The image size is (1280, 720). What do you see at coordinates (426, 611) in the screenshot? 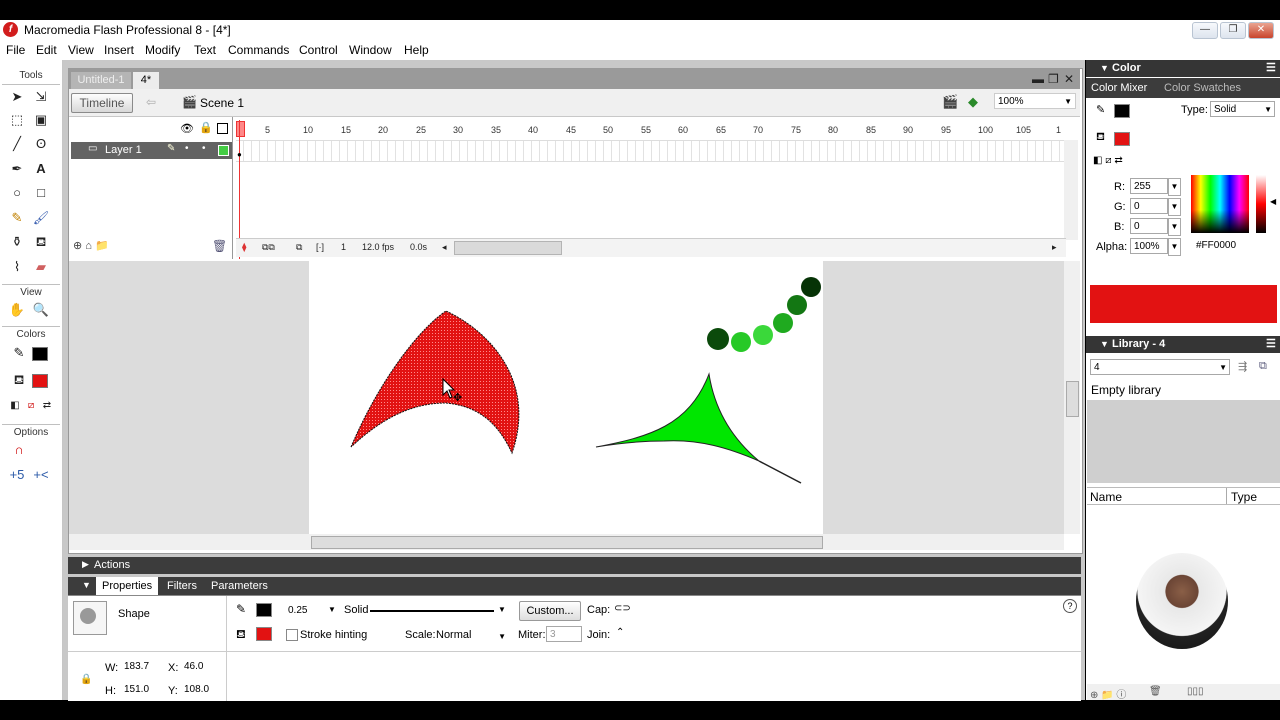
I see `stroke-style-select: Solid ▼` at bounding box center [426, 611].